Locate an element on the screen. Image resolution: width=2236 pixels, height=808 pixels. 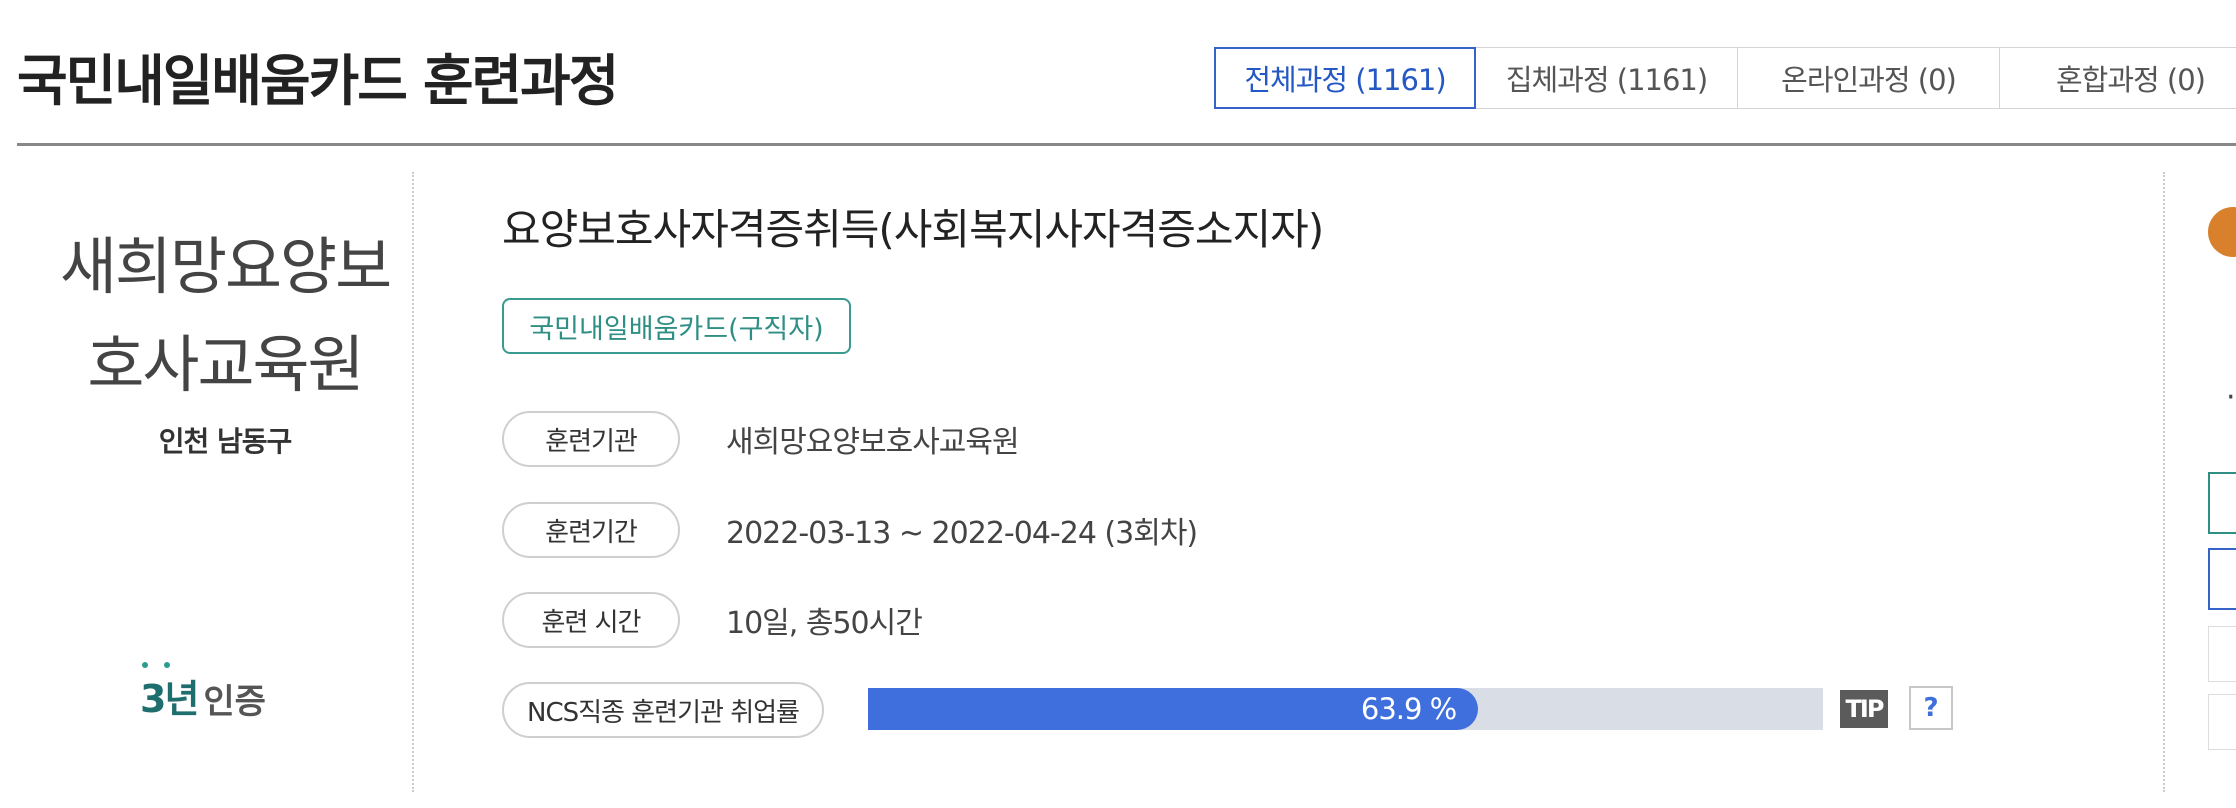
certification-3-year-icon: 3년 is located at coordinates (169, 692).